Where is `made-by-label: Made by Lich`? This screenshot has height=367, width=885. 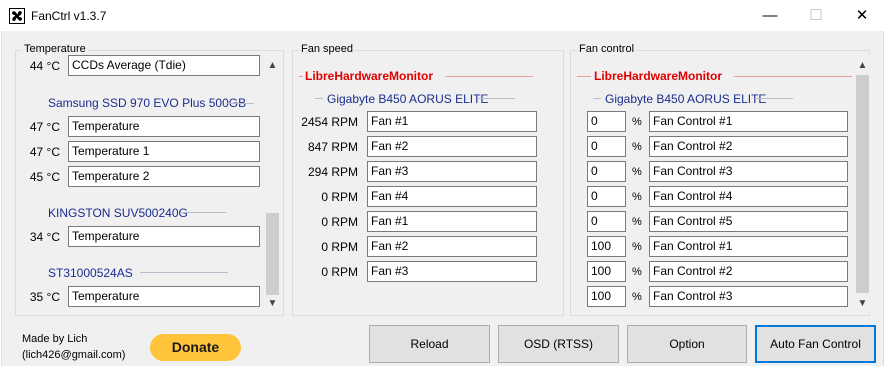 made-by-label: Made by Lich is located at coordinates (55, 339).